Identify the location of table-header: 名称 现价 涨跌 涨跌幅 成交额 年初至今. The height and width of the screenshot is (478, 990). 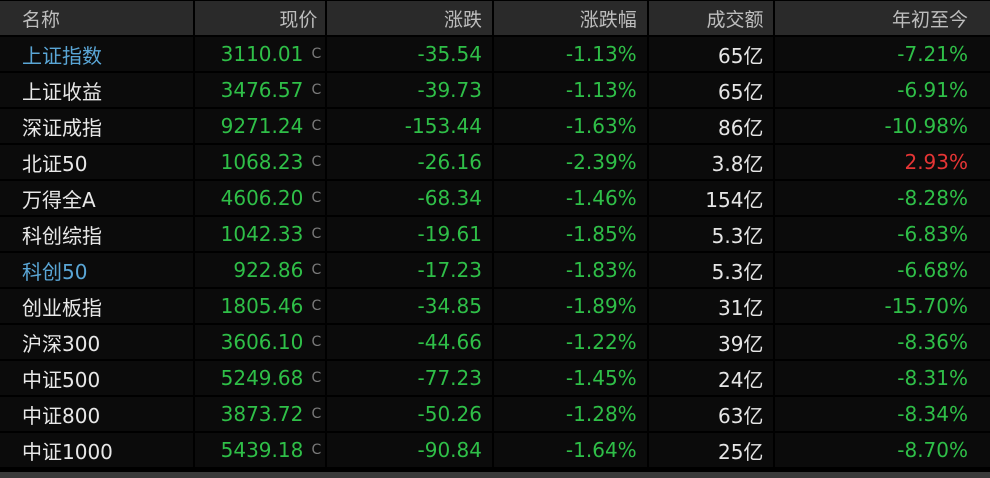
(495, 18).